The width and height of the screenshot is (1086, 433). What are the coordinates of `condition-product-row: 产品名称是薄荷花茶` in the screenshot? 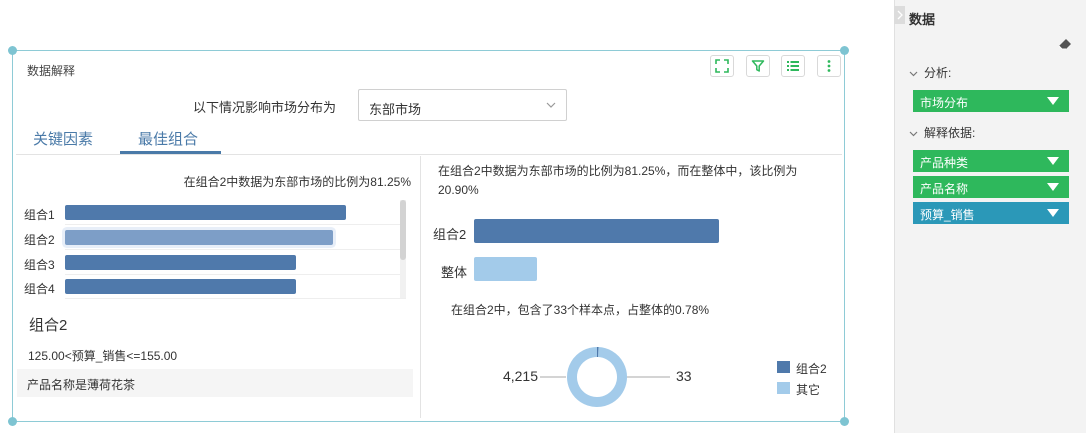 It's located at (215, 383).